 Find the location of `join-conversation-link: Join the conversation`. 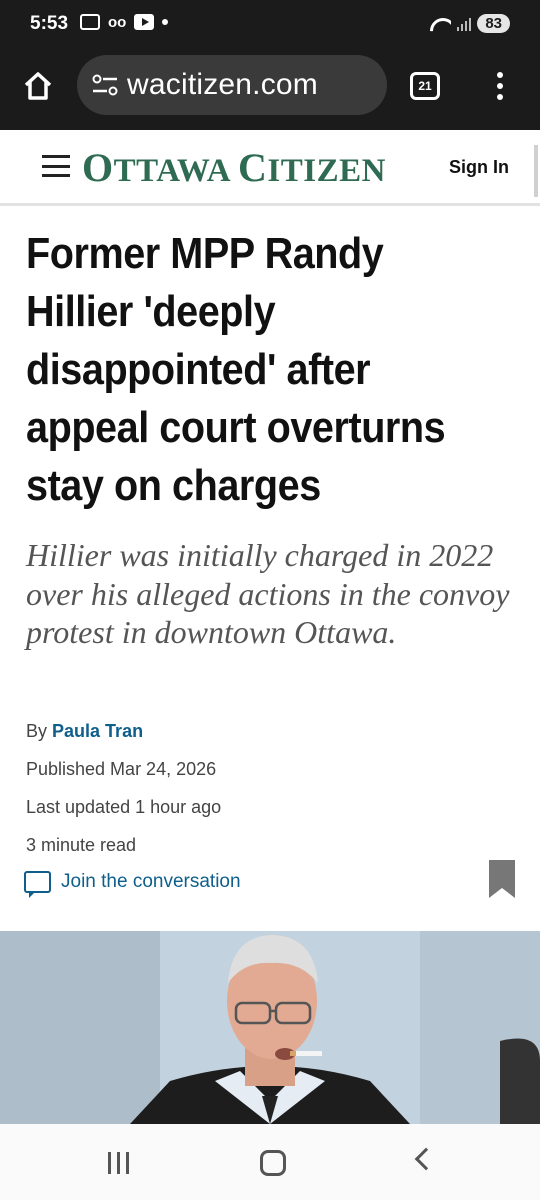

join-conversation-link: Join the conversation is located at coordinates (132, 884).